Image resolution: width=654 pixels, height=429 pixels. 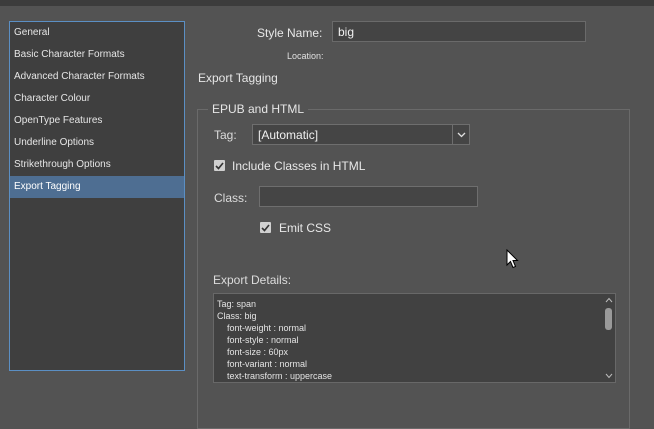 What do you see at coordinates (298, 166) in the screenshot?
I see `include-classes-label: Include Classes in HTML` at bounding box center [298, 166].